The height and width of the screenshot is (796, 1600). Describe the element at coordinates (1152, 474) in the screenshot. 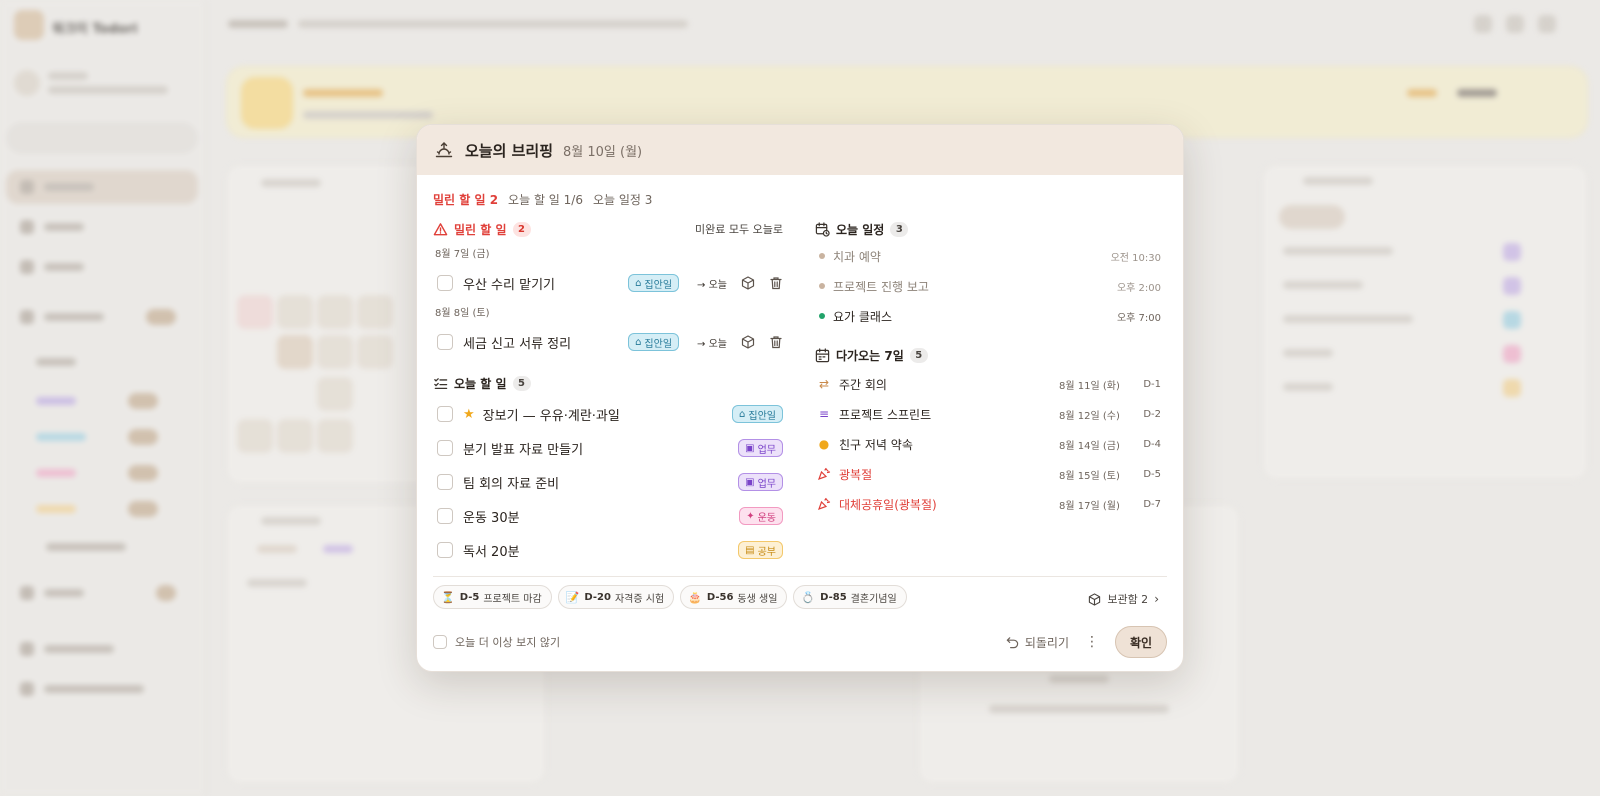

I see `upcoming-dday: D-5` at that location.